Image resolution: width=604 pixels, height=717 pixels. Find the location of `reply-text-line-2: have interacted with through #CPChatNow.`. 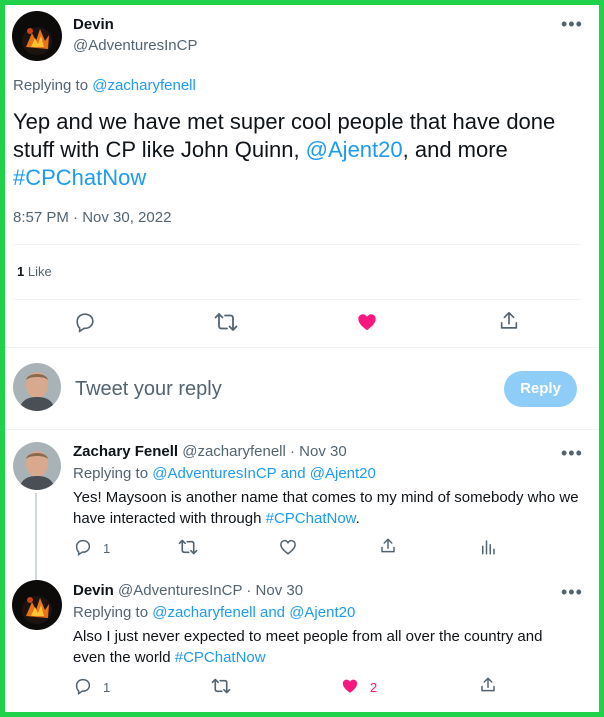

reply-text-line-2: have interacted with through #CPChatNow. is located at coordinates (333, 518).